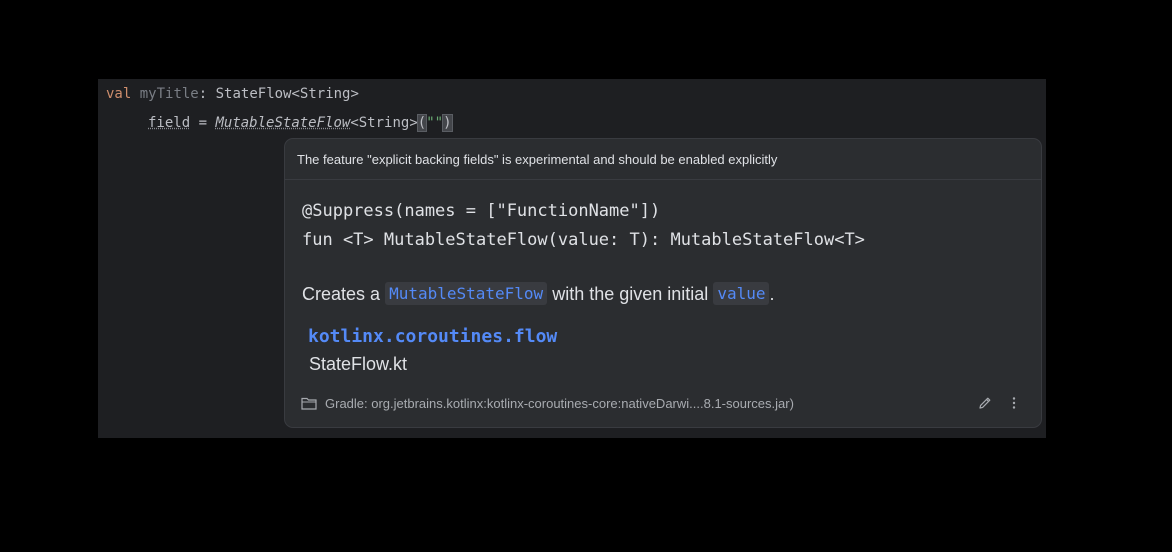  What do you see at coordinates (384, 123) in the screenshot?
I see `generic-type: <String>` at bounding box center [384, 123].